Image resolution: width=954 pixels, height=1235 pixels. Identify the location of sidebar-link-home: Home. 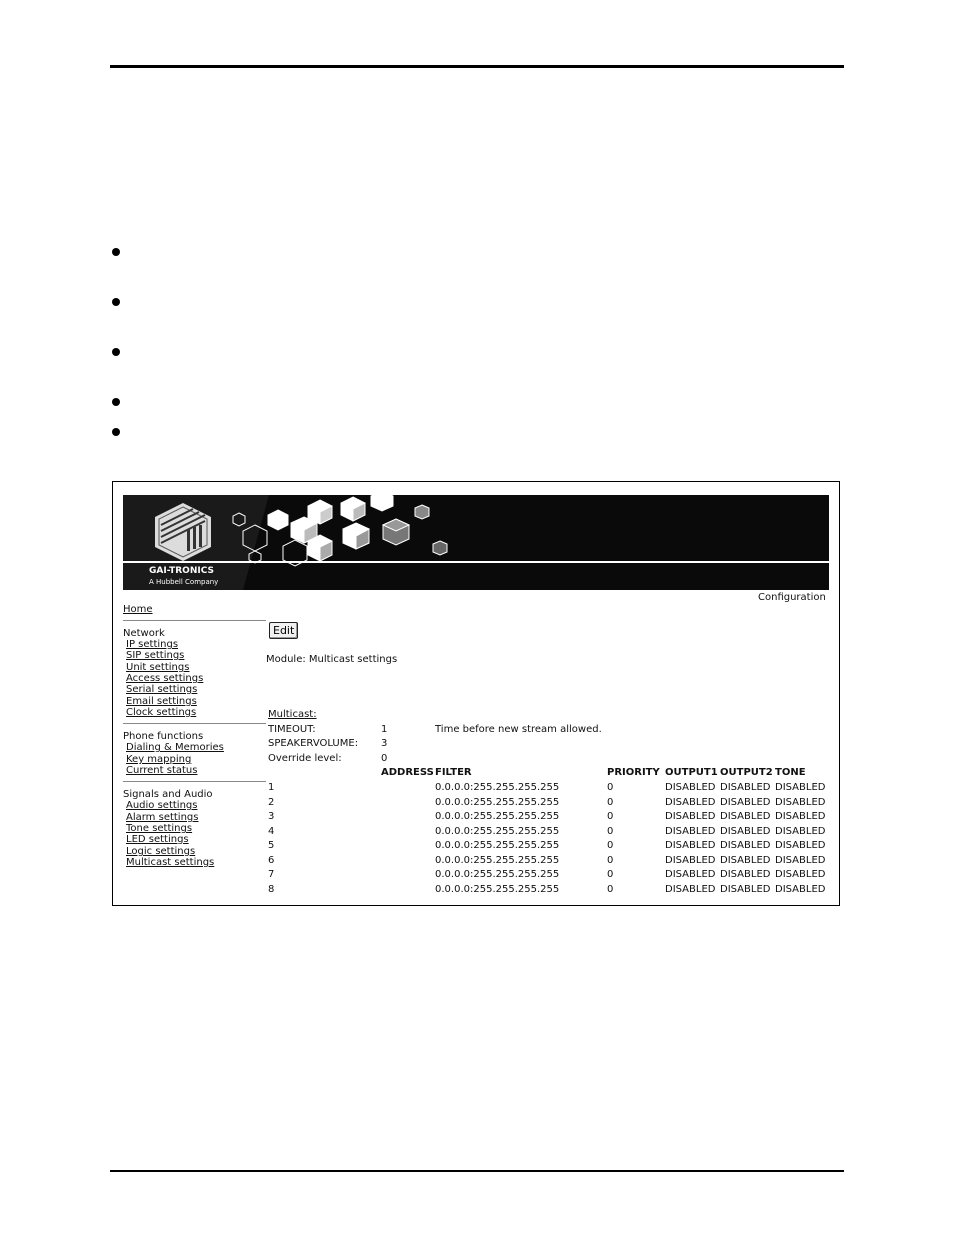
(138, 609).